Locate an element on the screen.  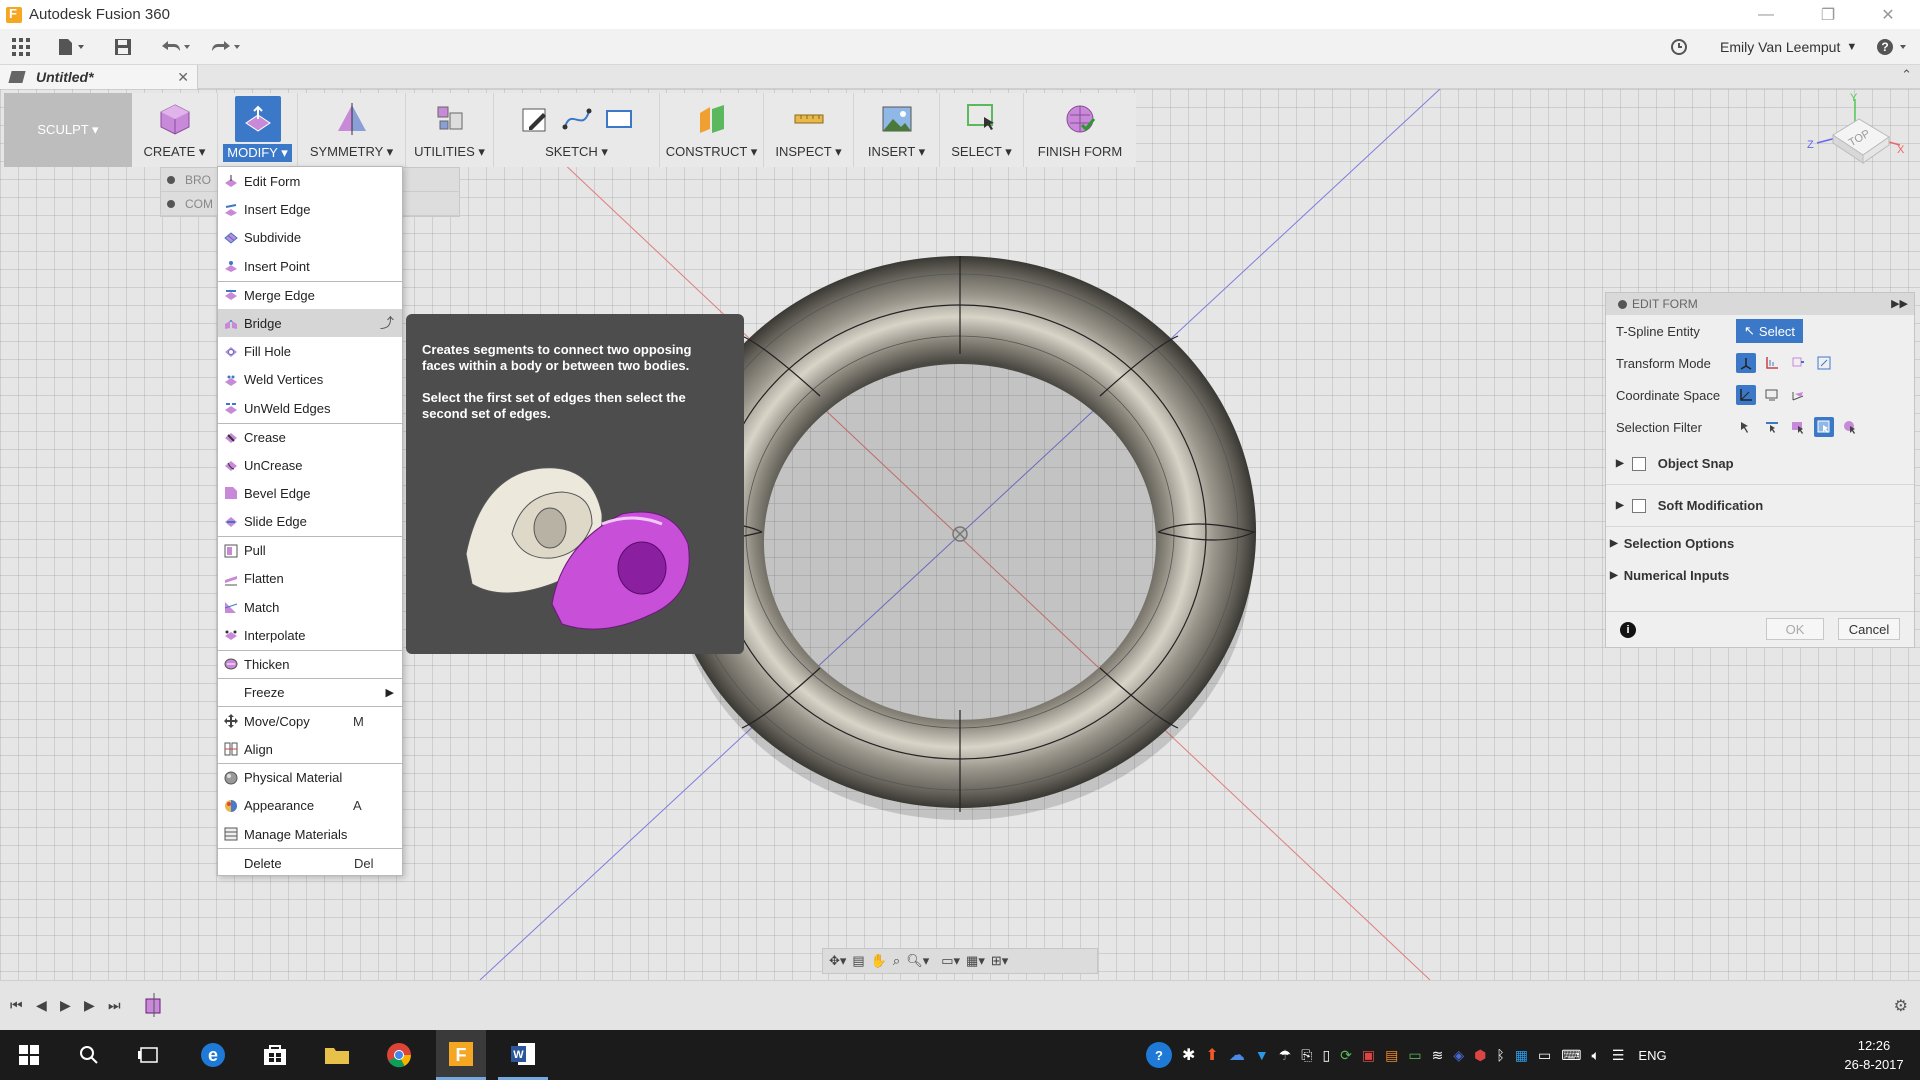
ribbon-create: CREATE ▾ is located at coordinates (175, 130).